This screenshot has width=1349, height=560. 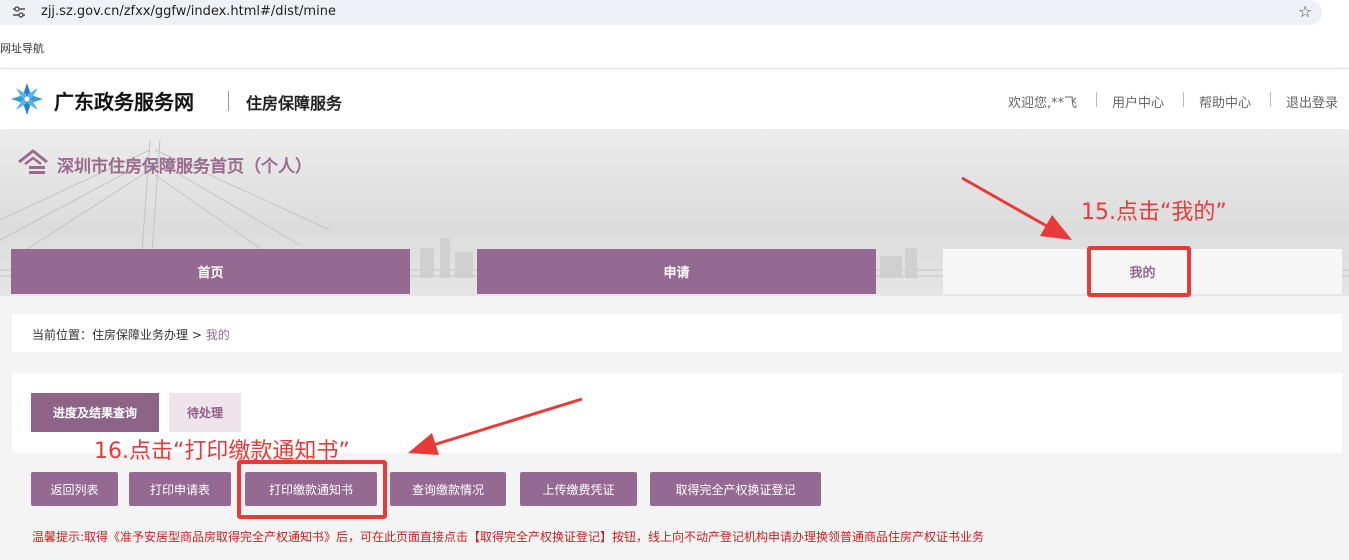 I want to click on logout-link: 退出登录, so click(x=1312, y=101).